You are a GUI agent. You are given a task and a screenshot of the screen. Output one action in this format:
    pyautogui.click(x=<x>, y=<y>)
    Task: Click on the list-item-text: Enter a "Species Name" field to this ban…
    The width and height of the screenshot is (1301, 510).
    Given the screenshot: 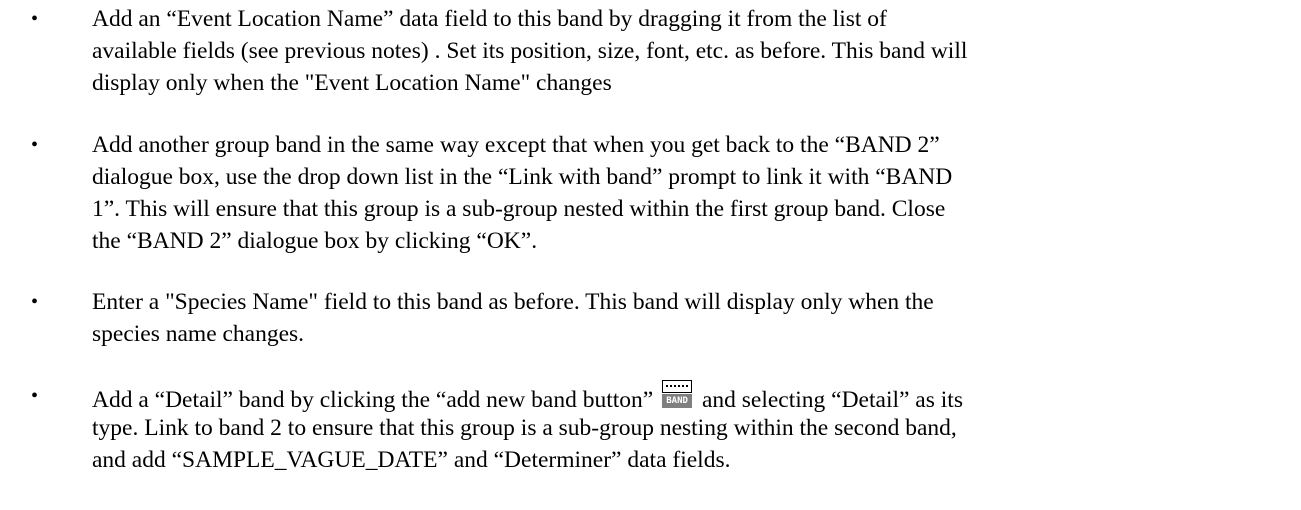 What is the action you would take?
    pyautogui.click(x=694, y=318)
    